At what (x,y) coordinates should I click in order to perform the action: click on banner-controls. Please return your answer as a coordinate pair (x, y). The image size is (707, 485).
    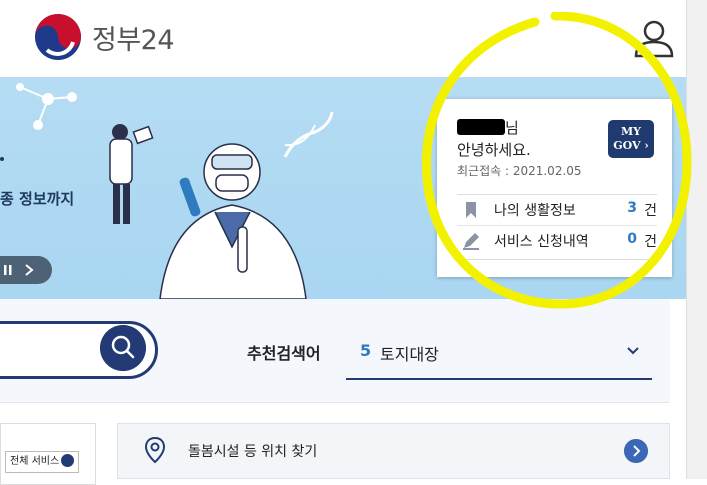
    Looking at the image, I should click on (26, 270).